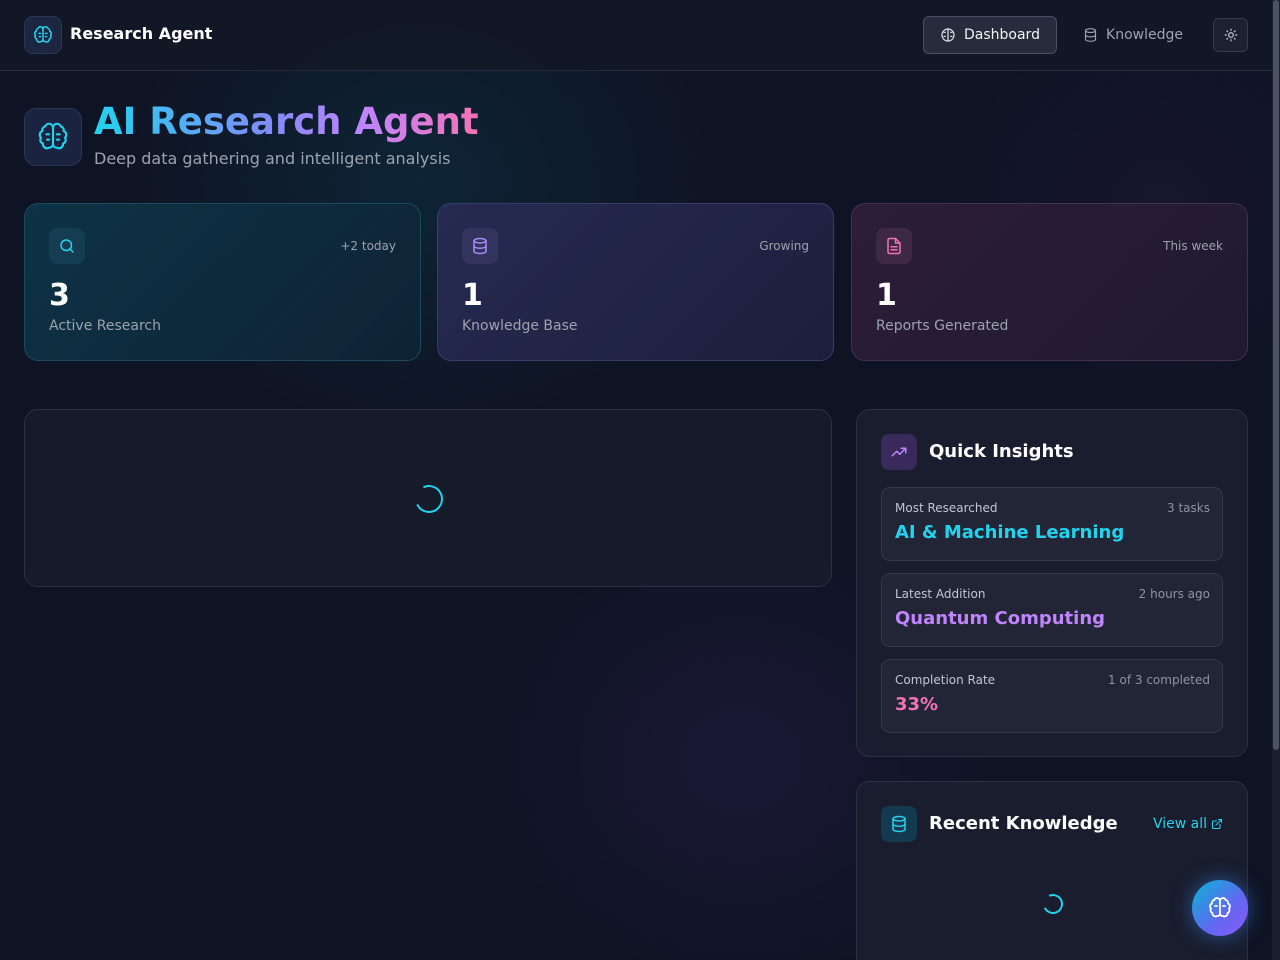  I want to click on brand-name: Research Agent, so click(141, 33).